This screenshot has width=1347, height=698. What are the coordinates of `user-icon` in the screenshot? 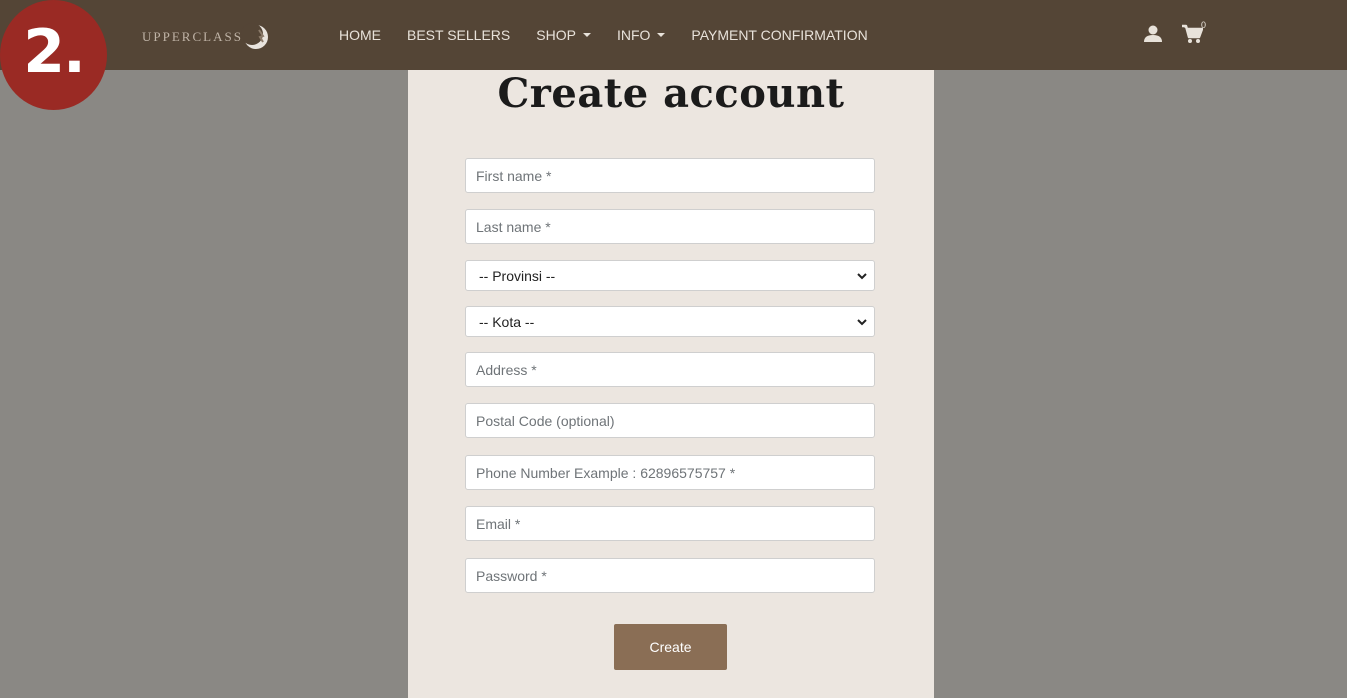 It's located at (1153, 34).